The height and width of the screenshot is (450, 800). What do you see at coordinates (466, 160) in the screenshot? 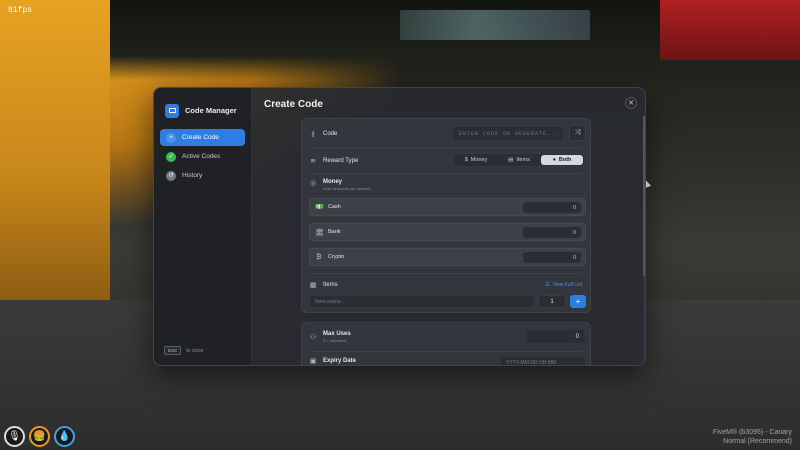
I see `dollar-icon: $` at bounding box center [466, 160].